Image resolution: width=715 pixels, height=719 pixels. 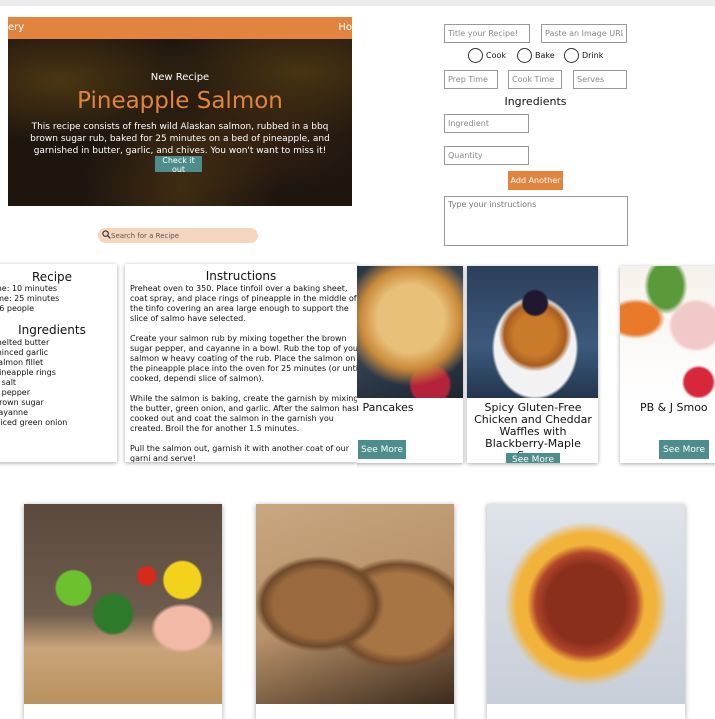 What do you see at coordinates (536, 221) in the screenshot?
I see `instructions-textarea` at bounding box center [536, 221].